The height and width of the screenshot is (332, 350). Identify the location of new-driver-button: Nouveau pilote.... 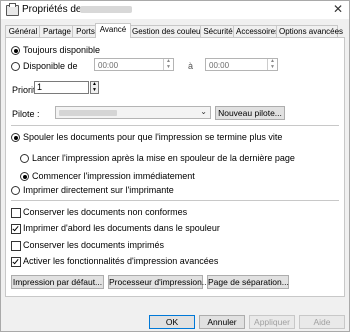
(250, 113).